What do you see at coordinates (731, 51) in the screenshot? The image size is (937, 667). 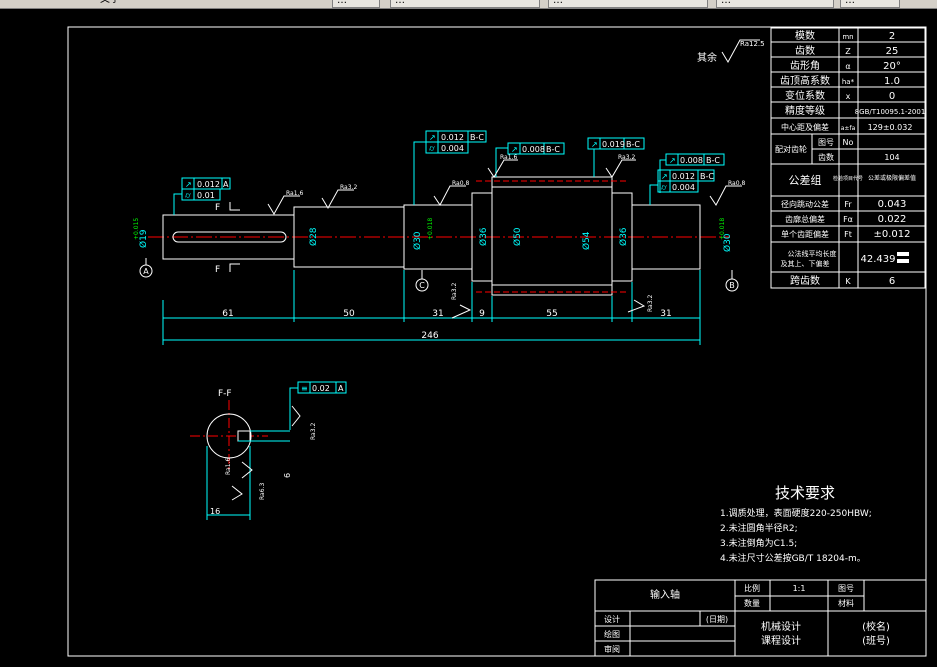 I see `default-roughness: 其余 Ra12.5` at bounding box center [731, 51].